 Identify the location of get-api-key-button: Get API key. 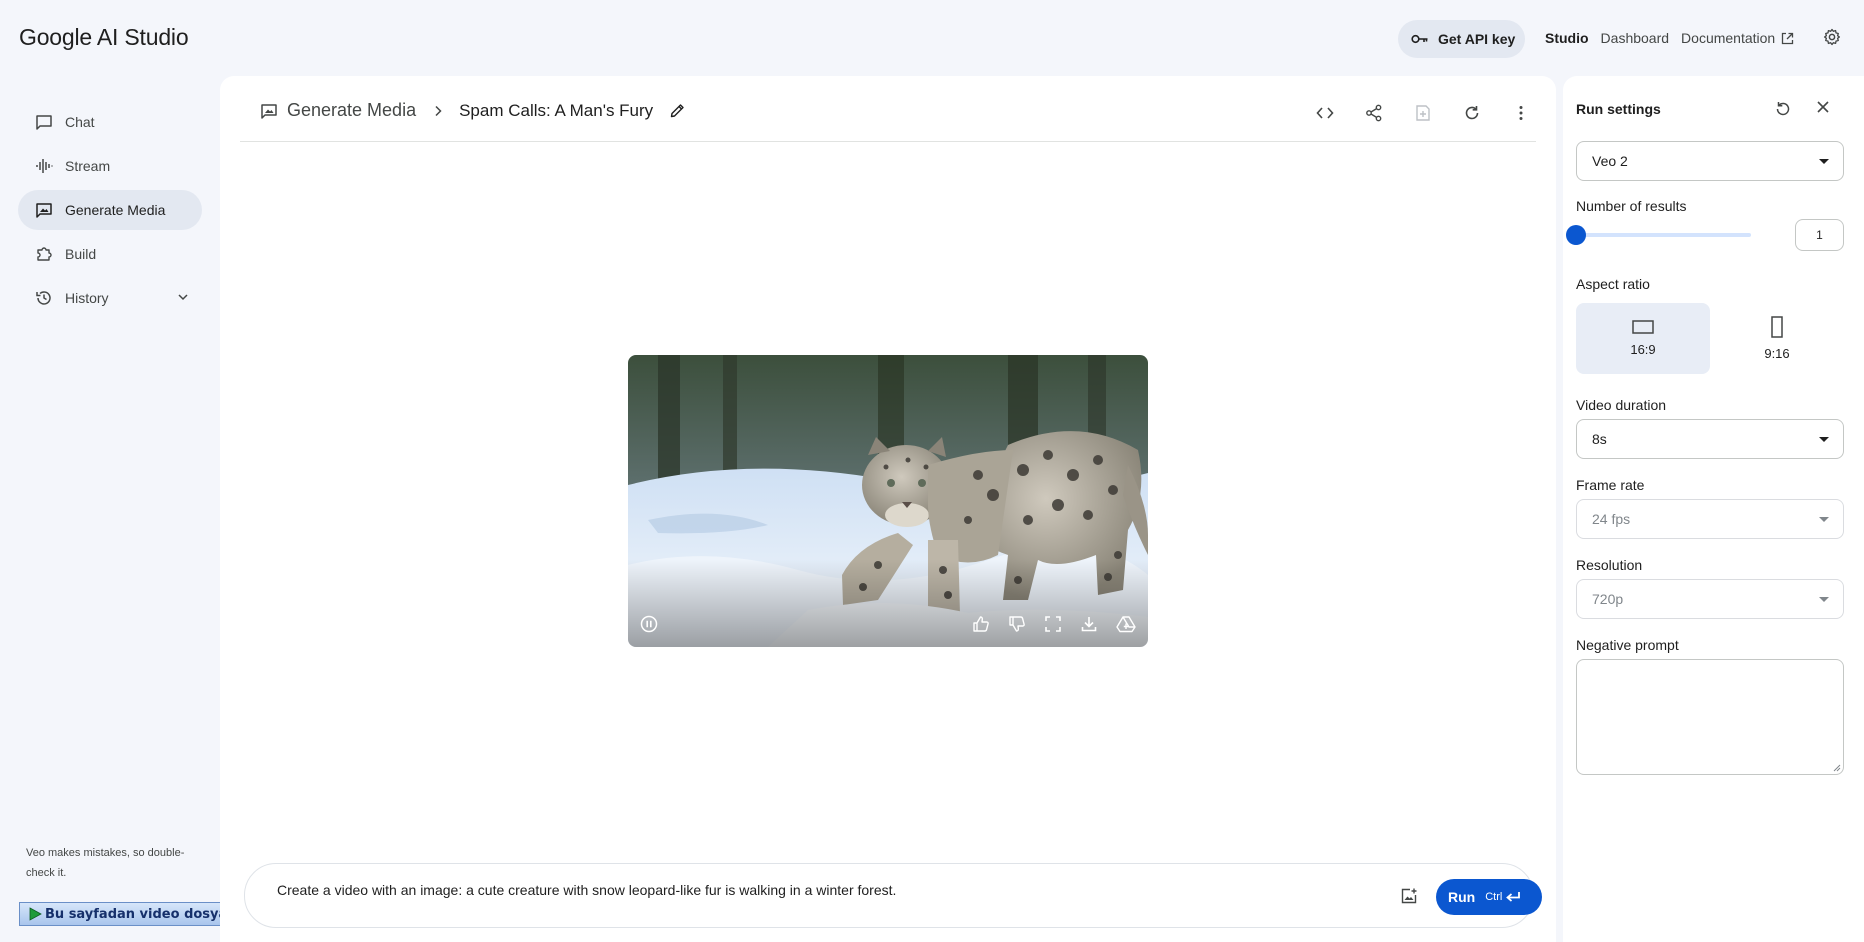
(1461, 39).